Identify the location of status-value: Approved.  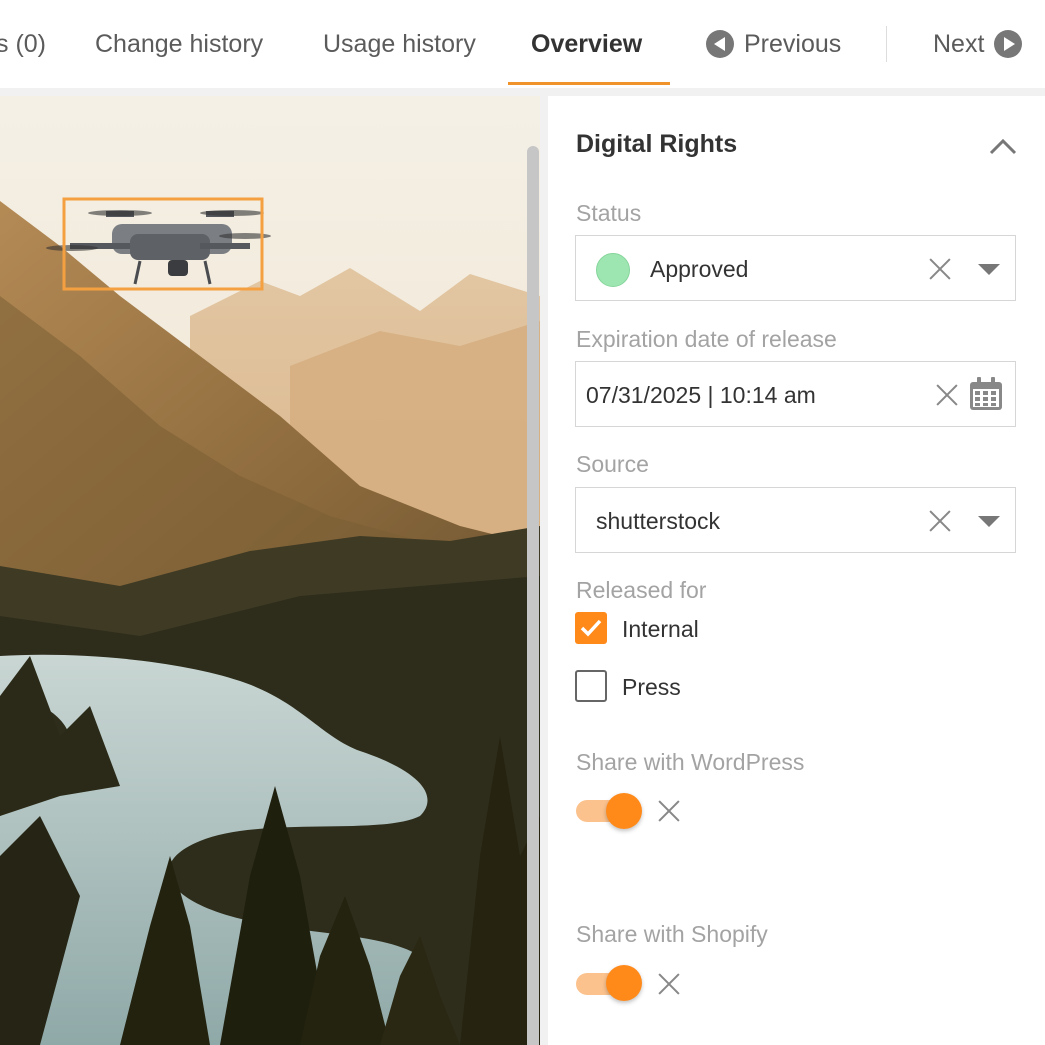
(699, 268).